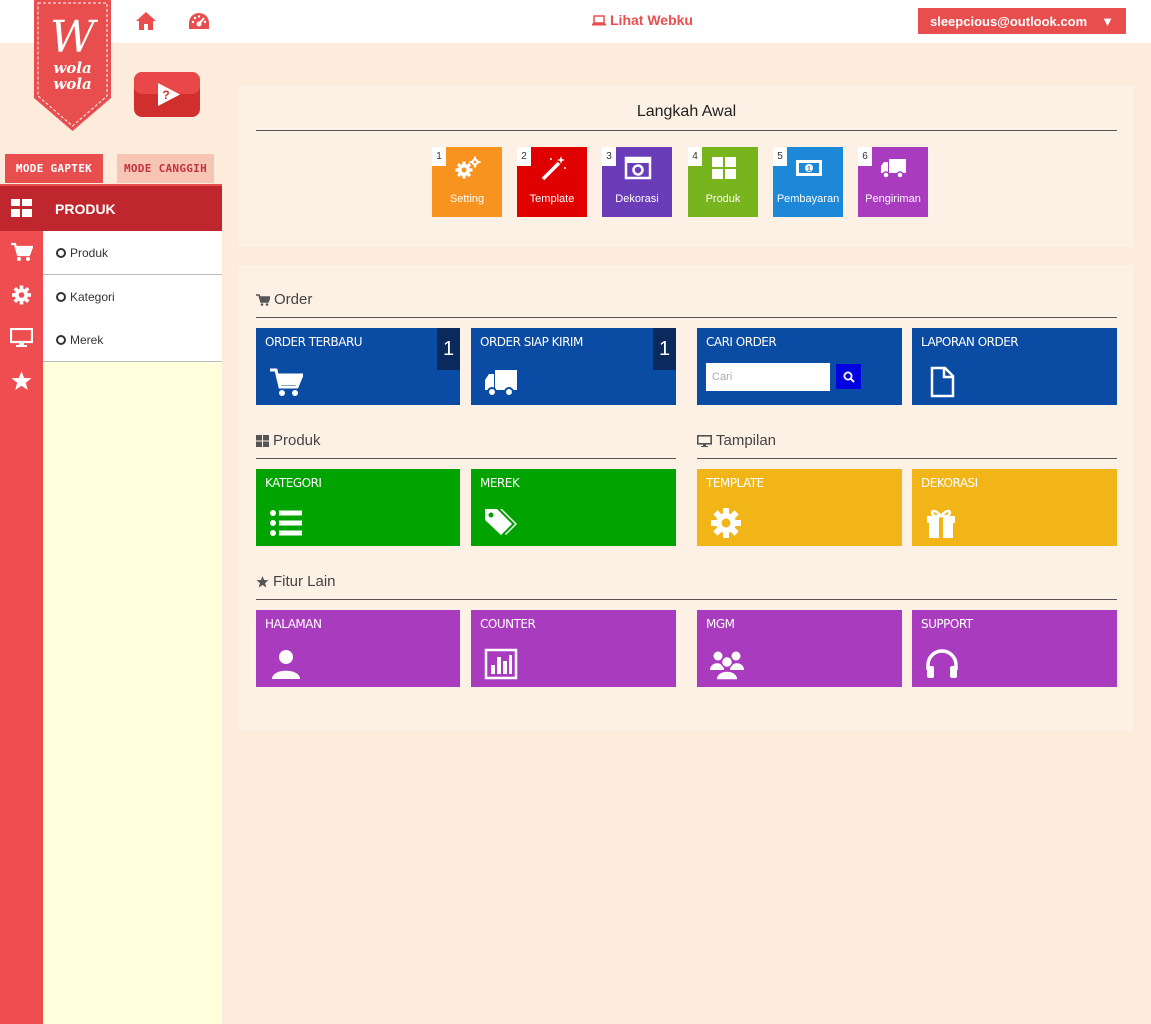 This screenshot has width=1151, height=1024. Describe the element at coordinates (768, 377) in the screenshot. I see `cari-order-input` at that location.